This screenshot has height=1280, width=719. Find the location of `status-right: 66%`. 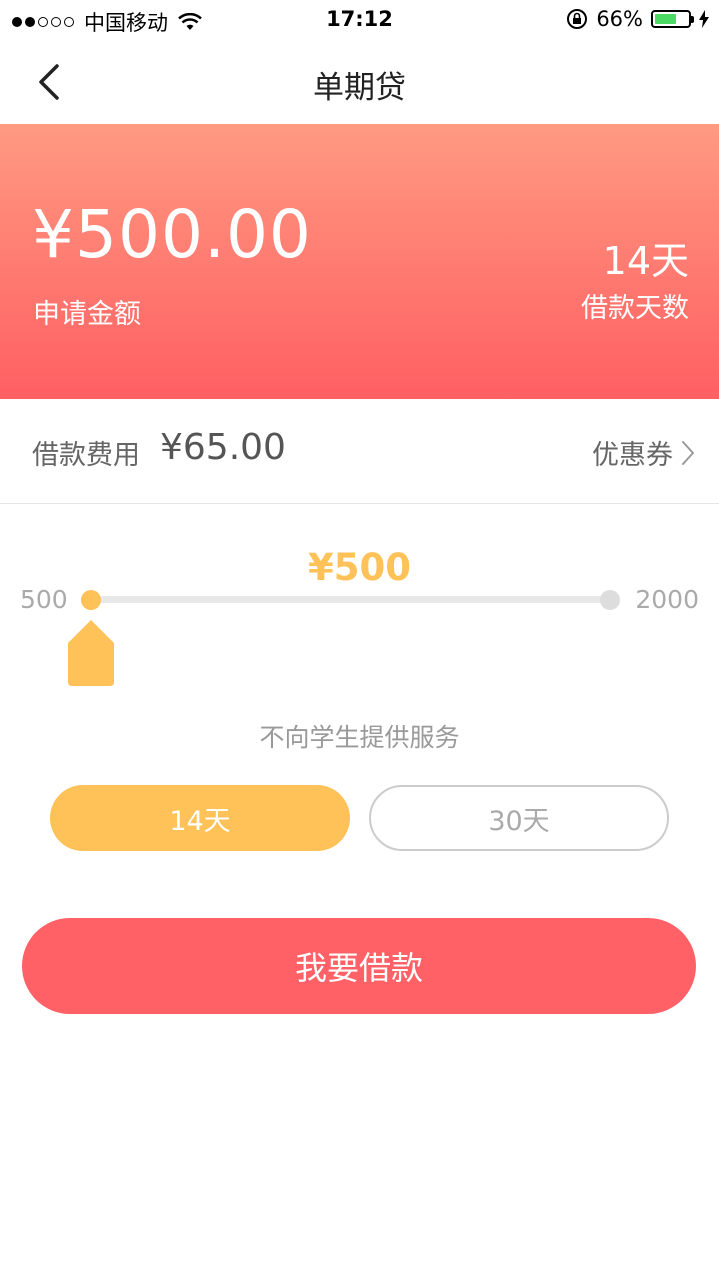

status-right: 66% is located at coordinates (637, 19).